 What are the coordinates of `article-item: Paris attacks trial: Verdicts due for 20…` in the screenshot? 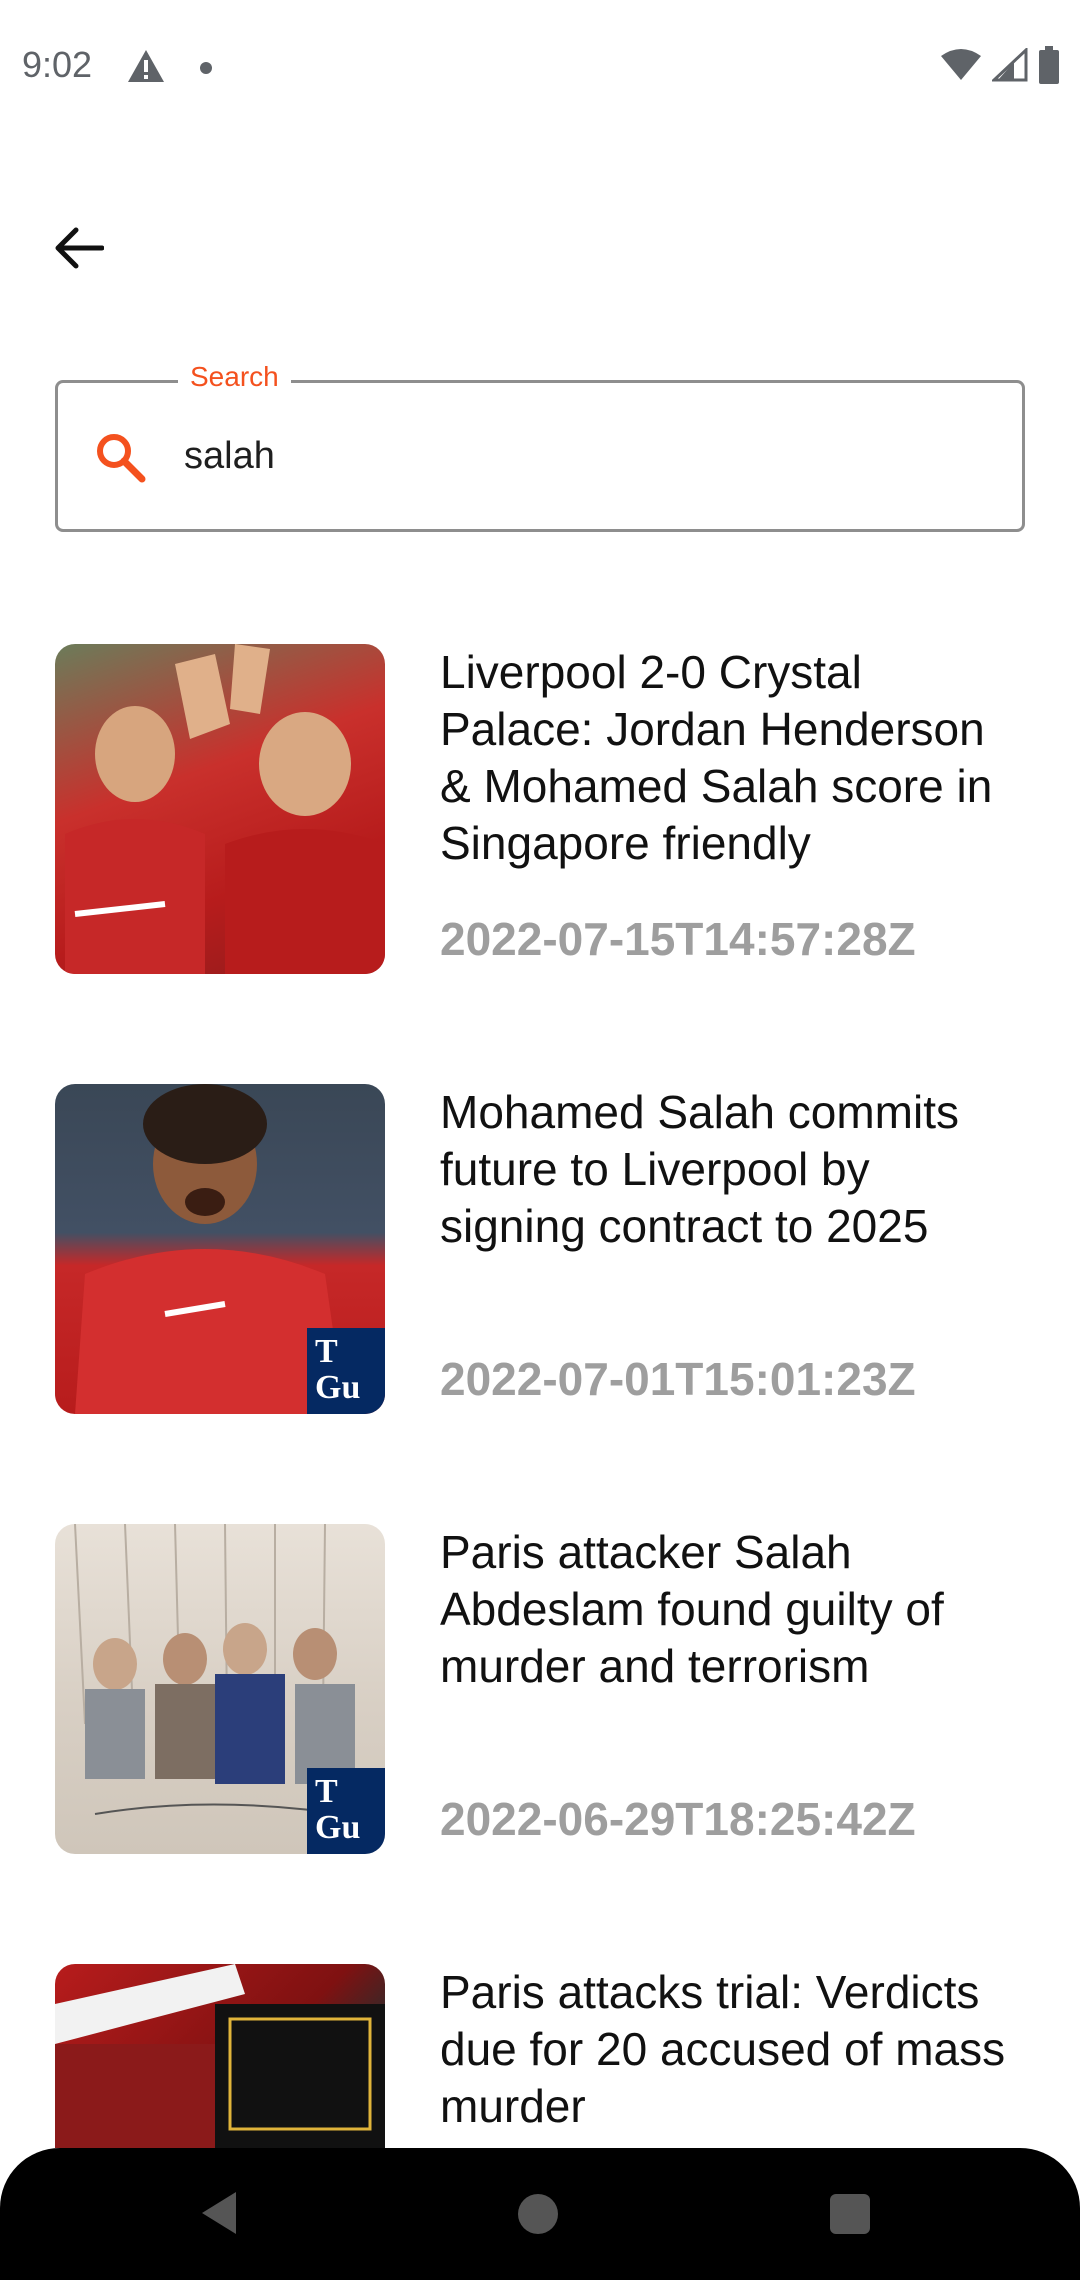 It's located at (540, 2056).